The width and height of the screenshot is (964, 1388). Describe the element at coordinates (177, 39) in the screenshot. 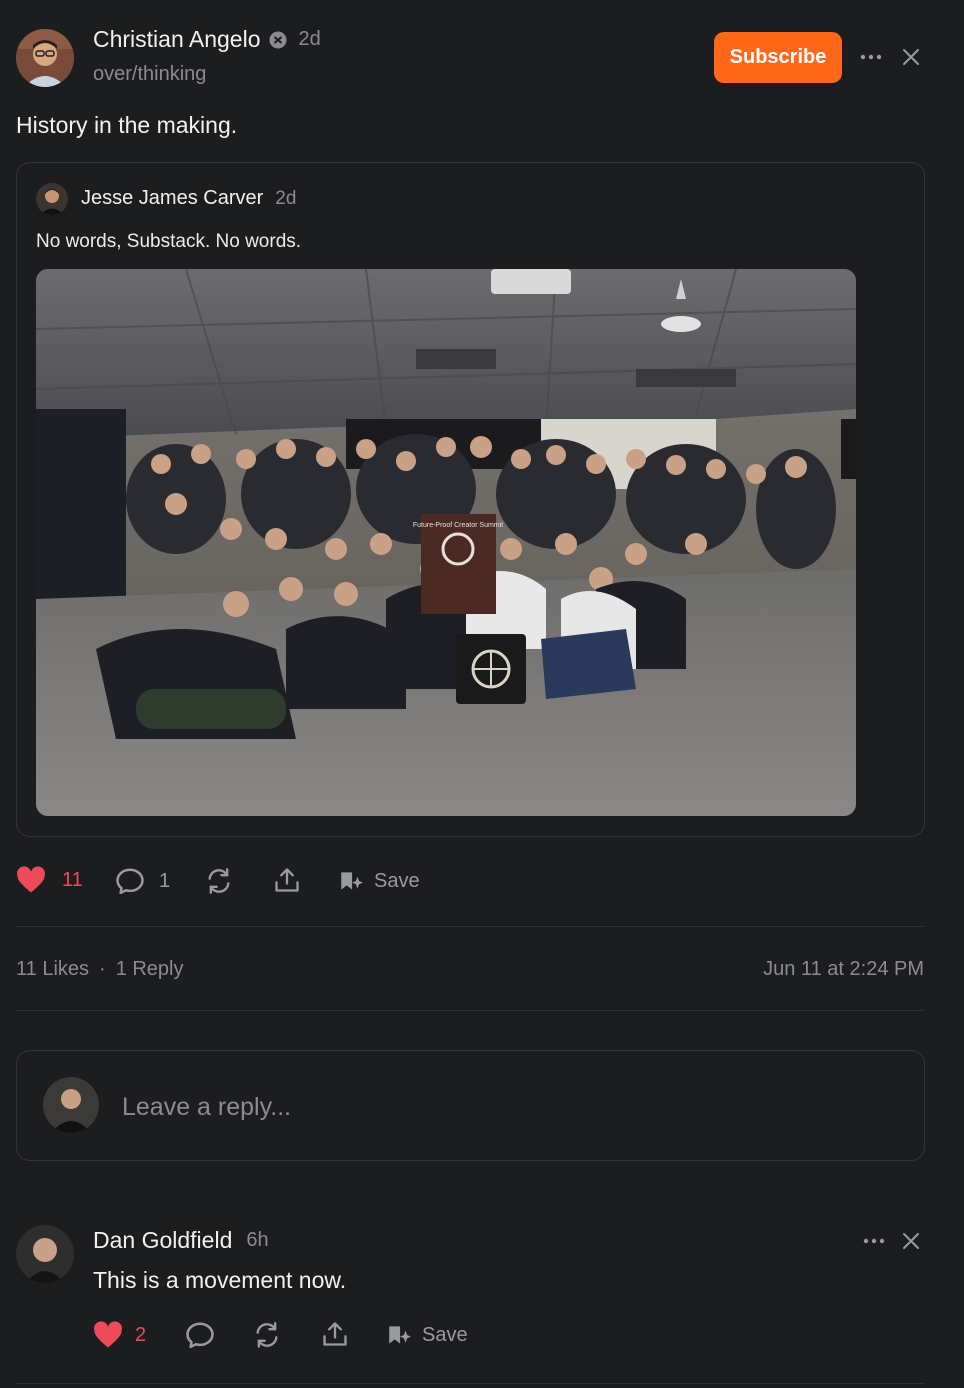

I see `author-name: Christian Angelo` at that location.